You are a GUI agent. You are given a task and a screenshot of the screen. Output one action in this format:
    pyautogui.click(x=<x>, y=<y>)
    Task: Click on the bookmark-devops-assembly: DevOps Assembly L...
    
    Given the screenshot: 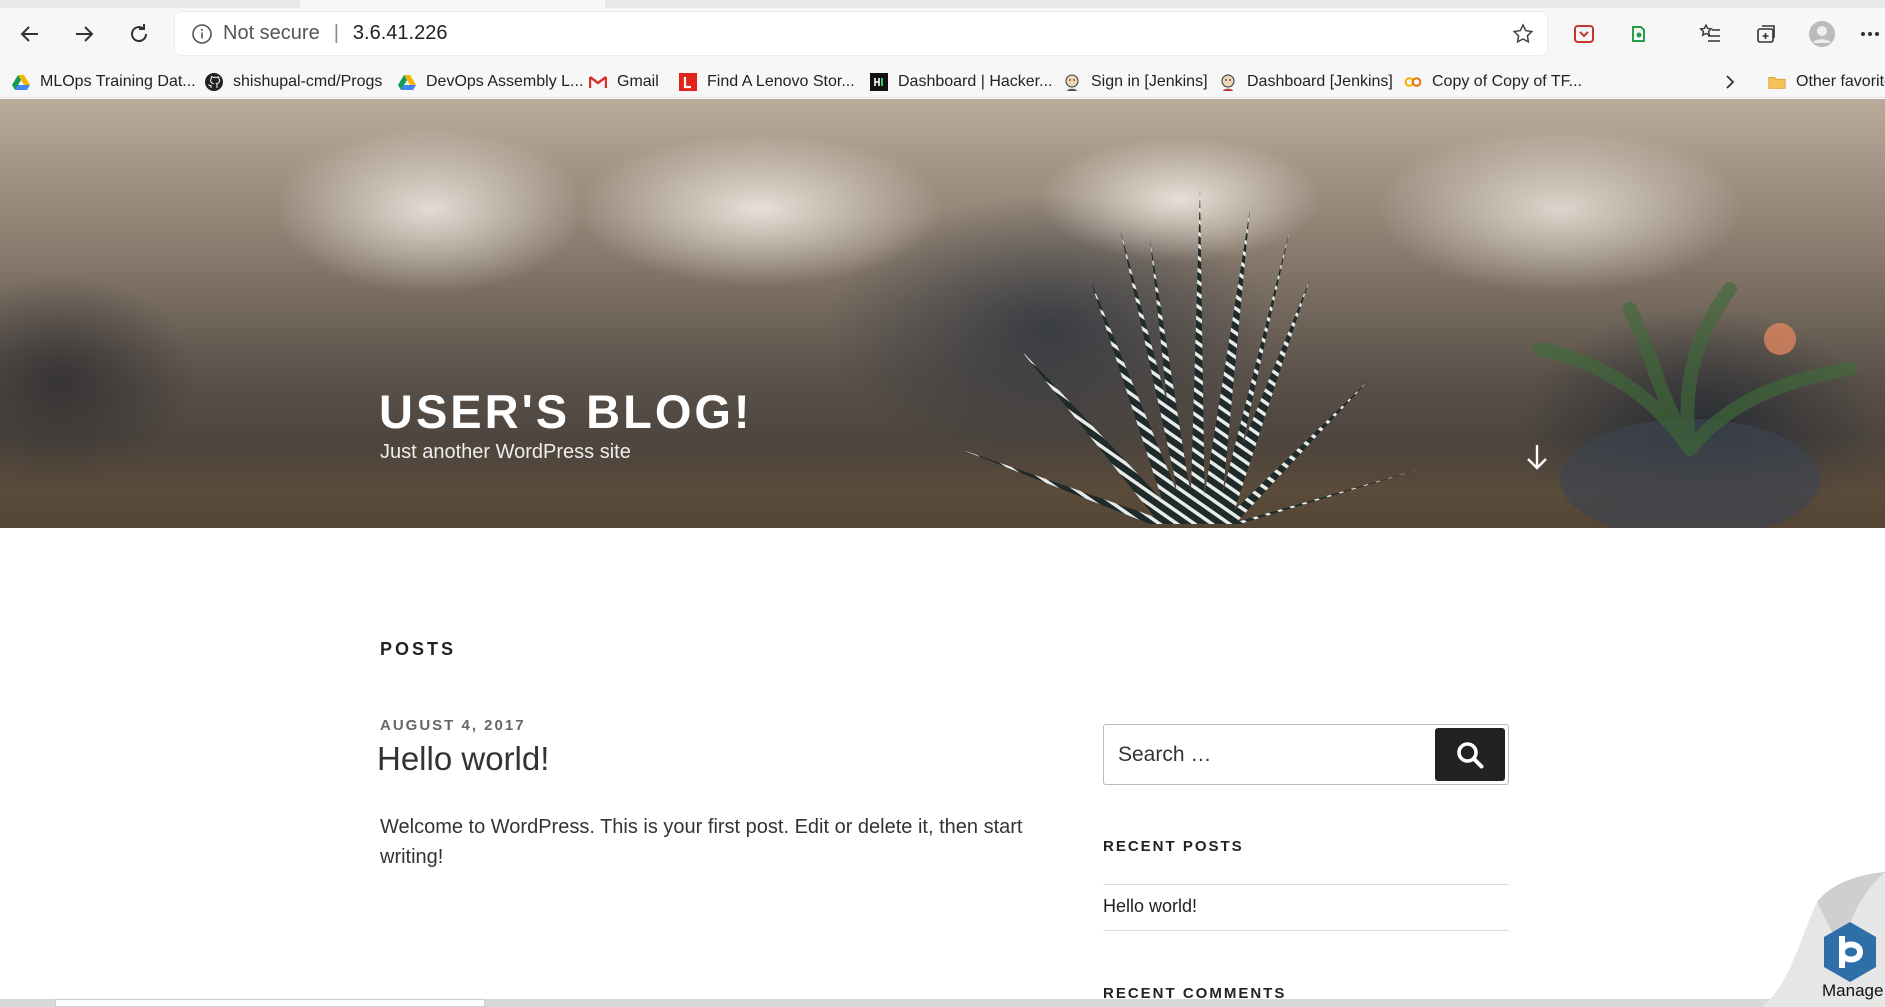 What is the action you would take?
    pyautogui.click(x=490, y=82)
    